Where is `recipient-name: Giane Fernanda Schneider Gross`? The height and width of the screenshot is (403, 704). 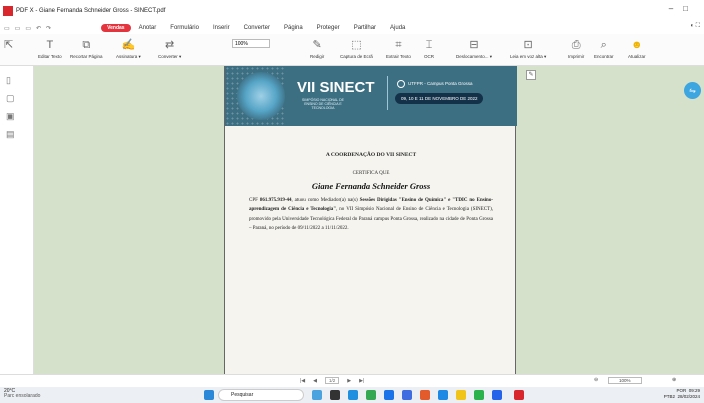 recipient-name: Giane Fernanda Schneider Gross is located at coordinates (371, 186).